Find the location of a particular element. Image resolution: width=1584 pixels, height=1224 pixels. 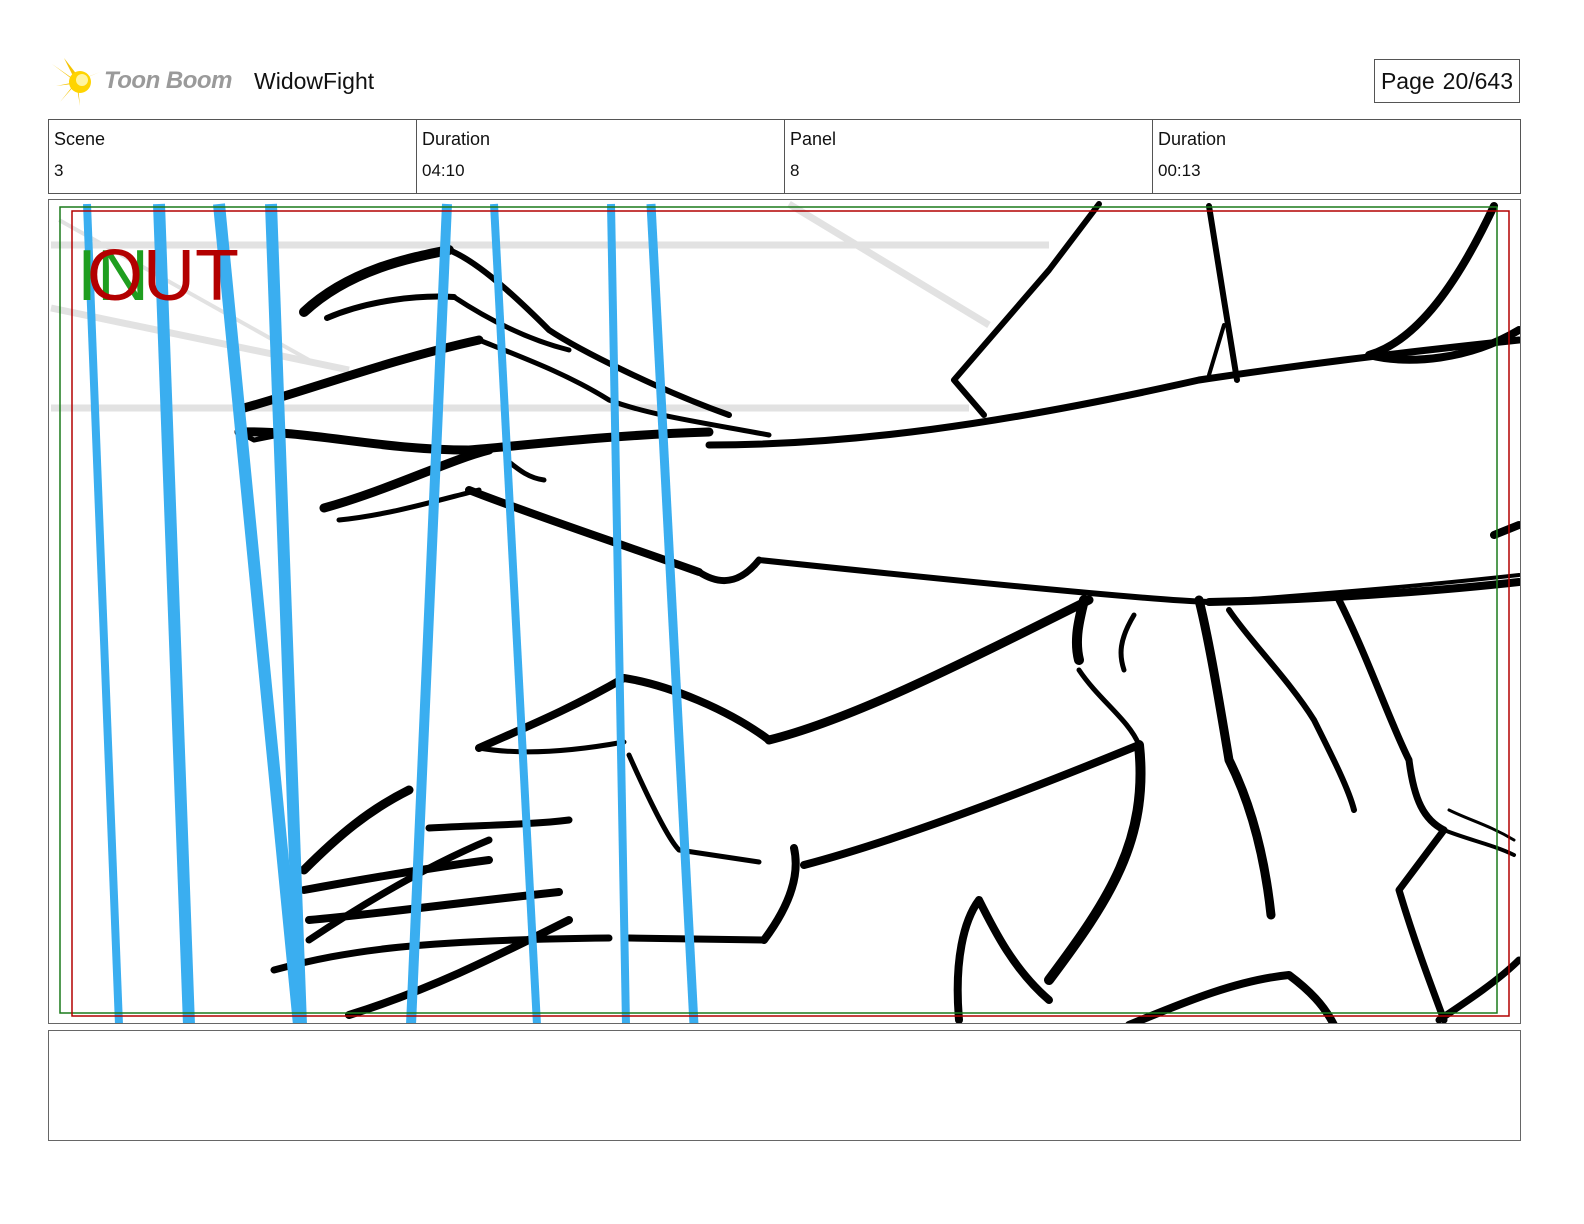

scene-duration-cell: Duration 04:10 is located at coordinates (601, 156).